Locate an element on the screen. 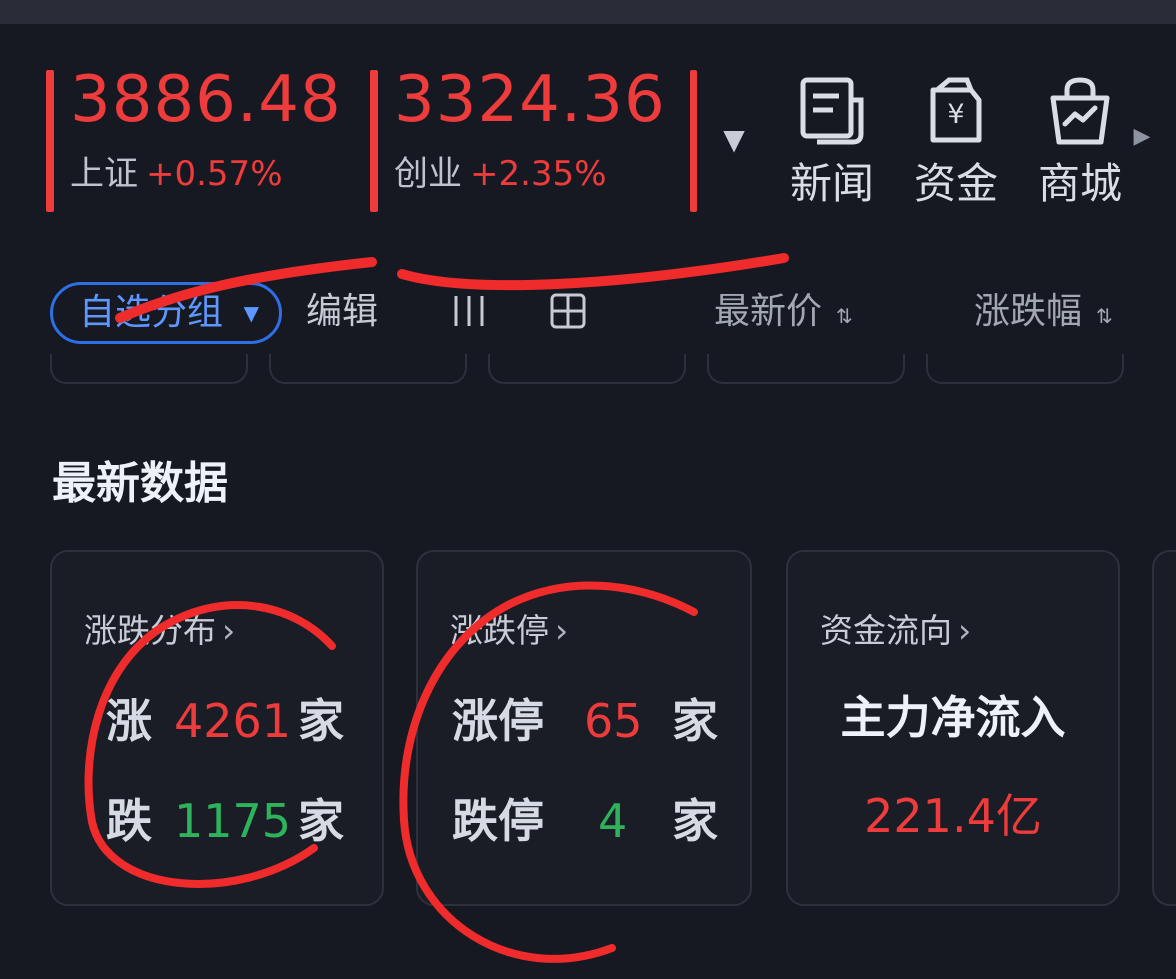  fall-unit: 家 is located at coordinates (321, 821).